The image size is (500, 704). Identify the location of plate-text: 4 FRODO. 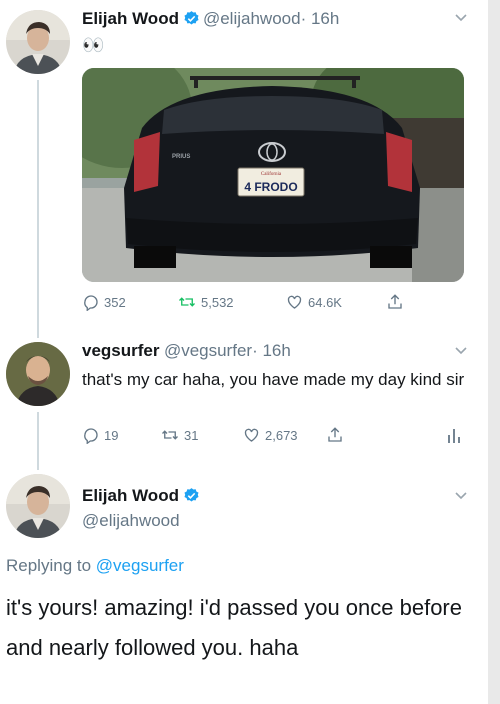
(270, 187).